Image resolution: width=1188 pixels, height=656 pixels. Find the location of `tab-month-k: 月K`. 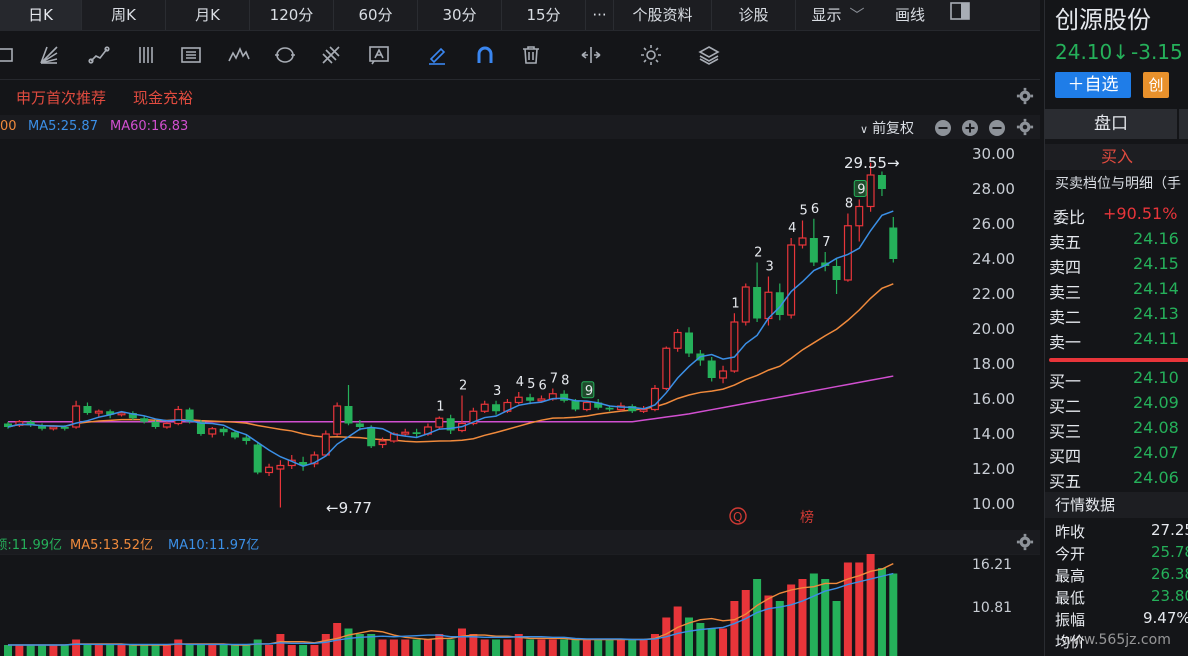

tab-month-k: 月K is located at coordinates (208, 15).